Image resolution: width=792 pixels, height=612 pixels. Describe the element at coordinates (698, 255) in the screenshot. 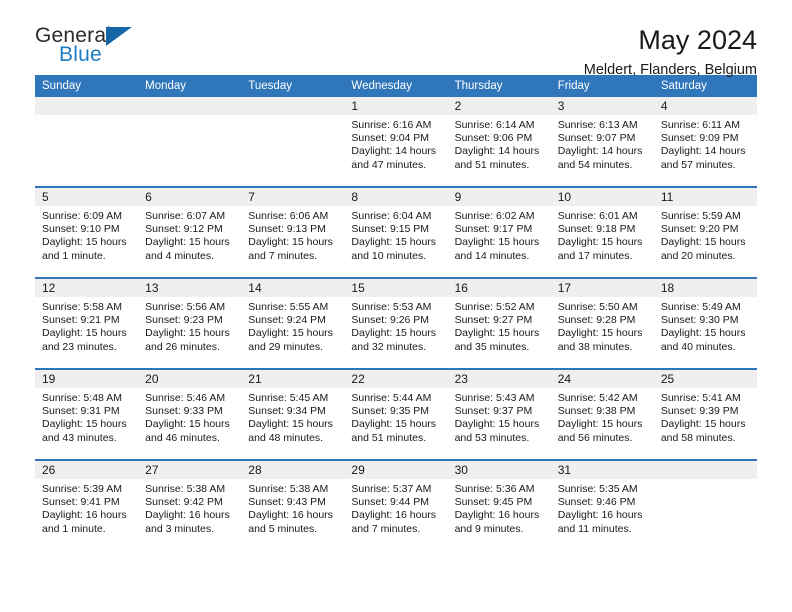

I see `daylight-text-line2: and 20 minutes.` at that location.